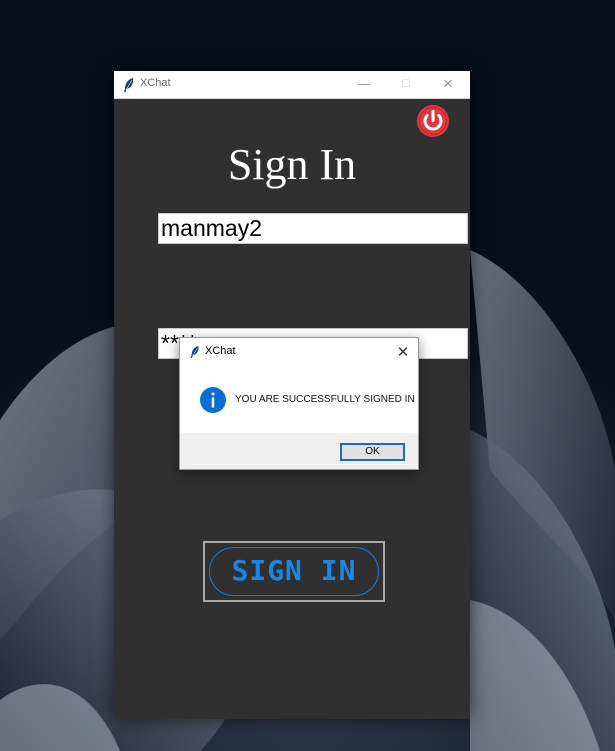  I want to click on window-title: XChat, so click(155, 83).